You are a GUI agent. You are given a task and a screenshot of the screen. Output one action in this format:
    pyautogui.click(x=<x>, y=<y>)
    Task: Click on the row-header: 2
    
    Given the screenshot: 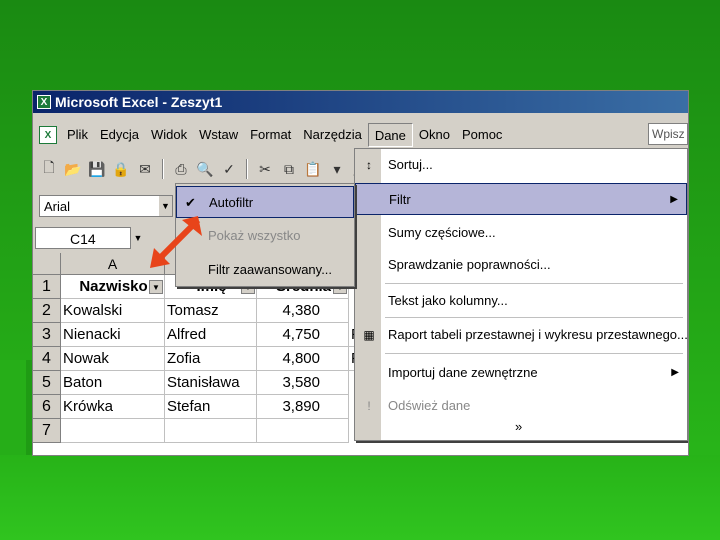 What is the action you would take?
    pyautogui.click(x=47, y=311)
    